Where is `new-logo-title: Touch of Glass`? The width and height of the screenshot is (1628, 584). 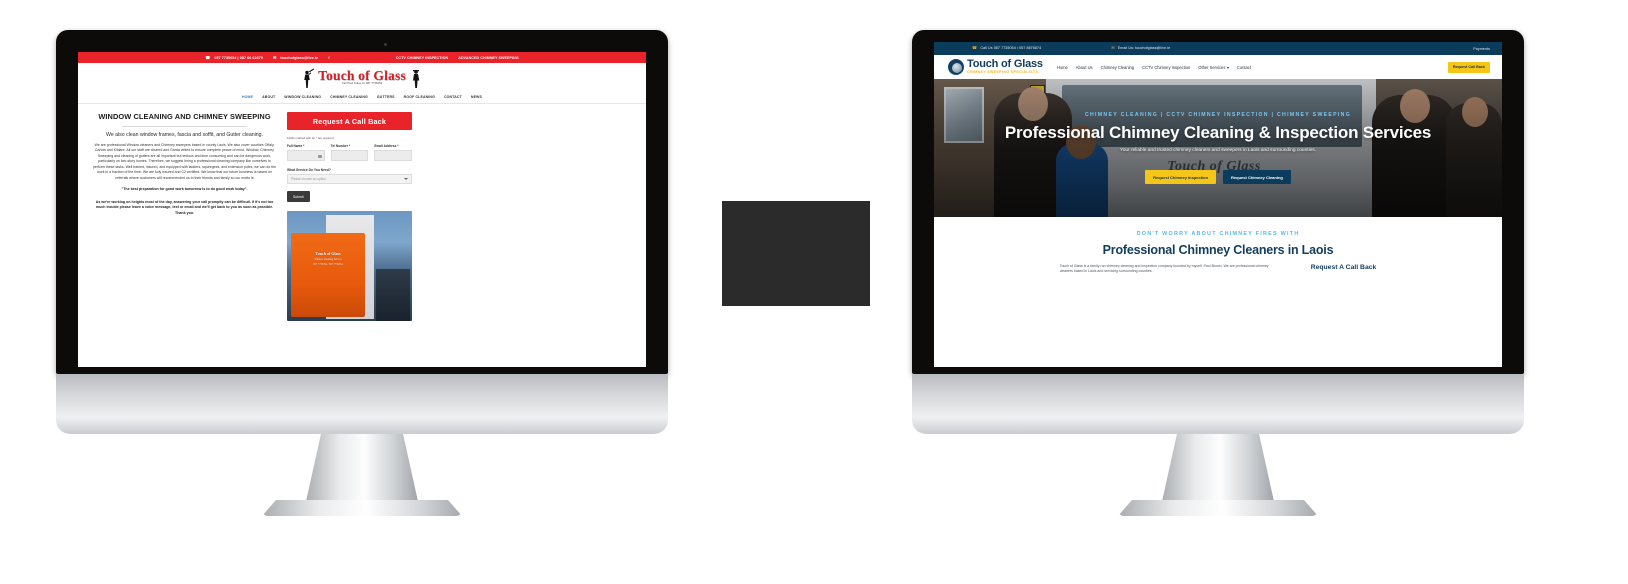
new-logo-title: Touch of Glass is located at coordinates (1005, 64).